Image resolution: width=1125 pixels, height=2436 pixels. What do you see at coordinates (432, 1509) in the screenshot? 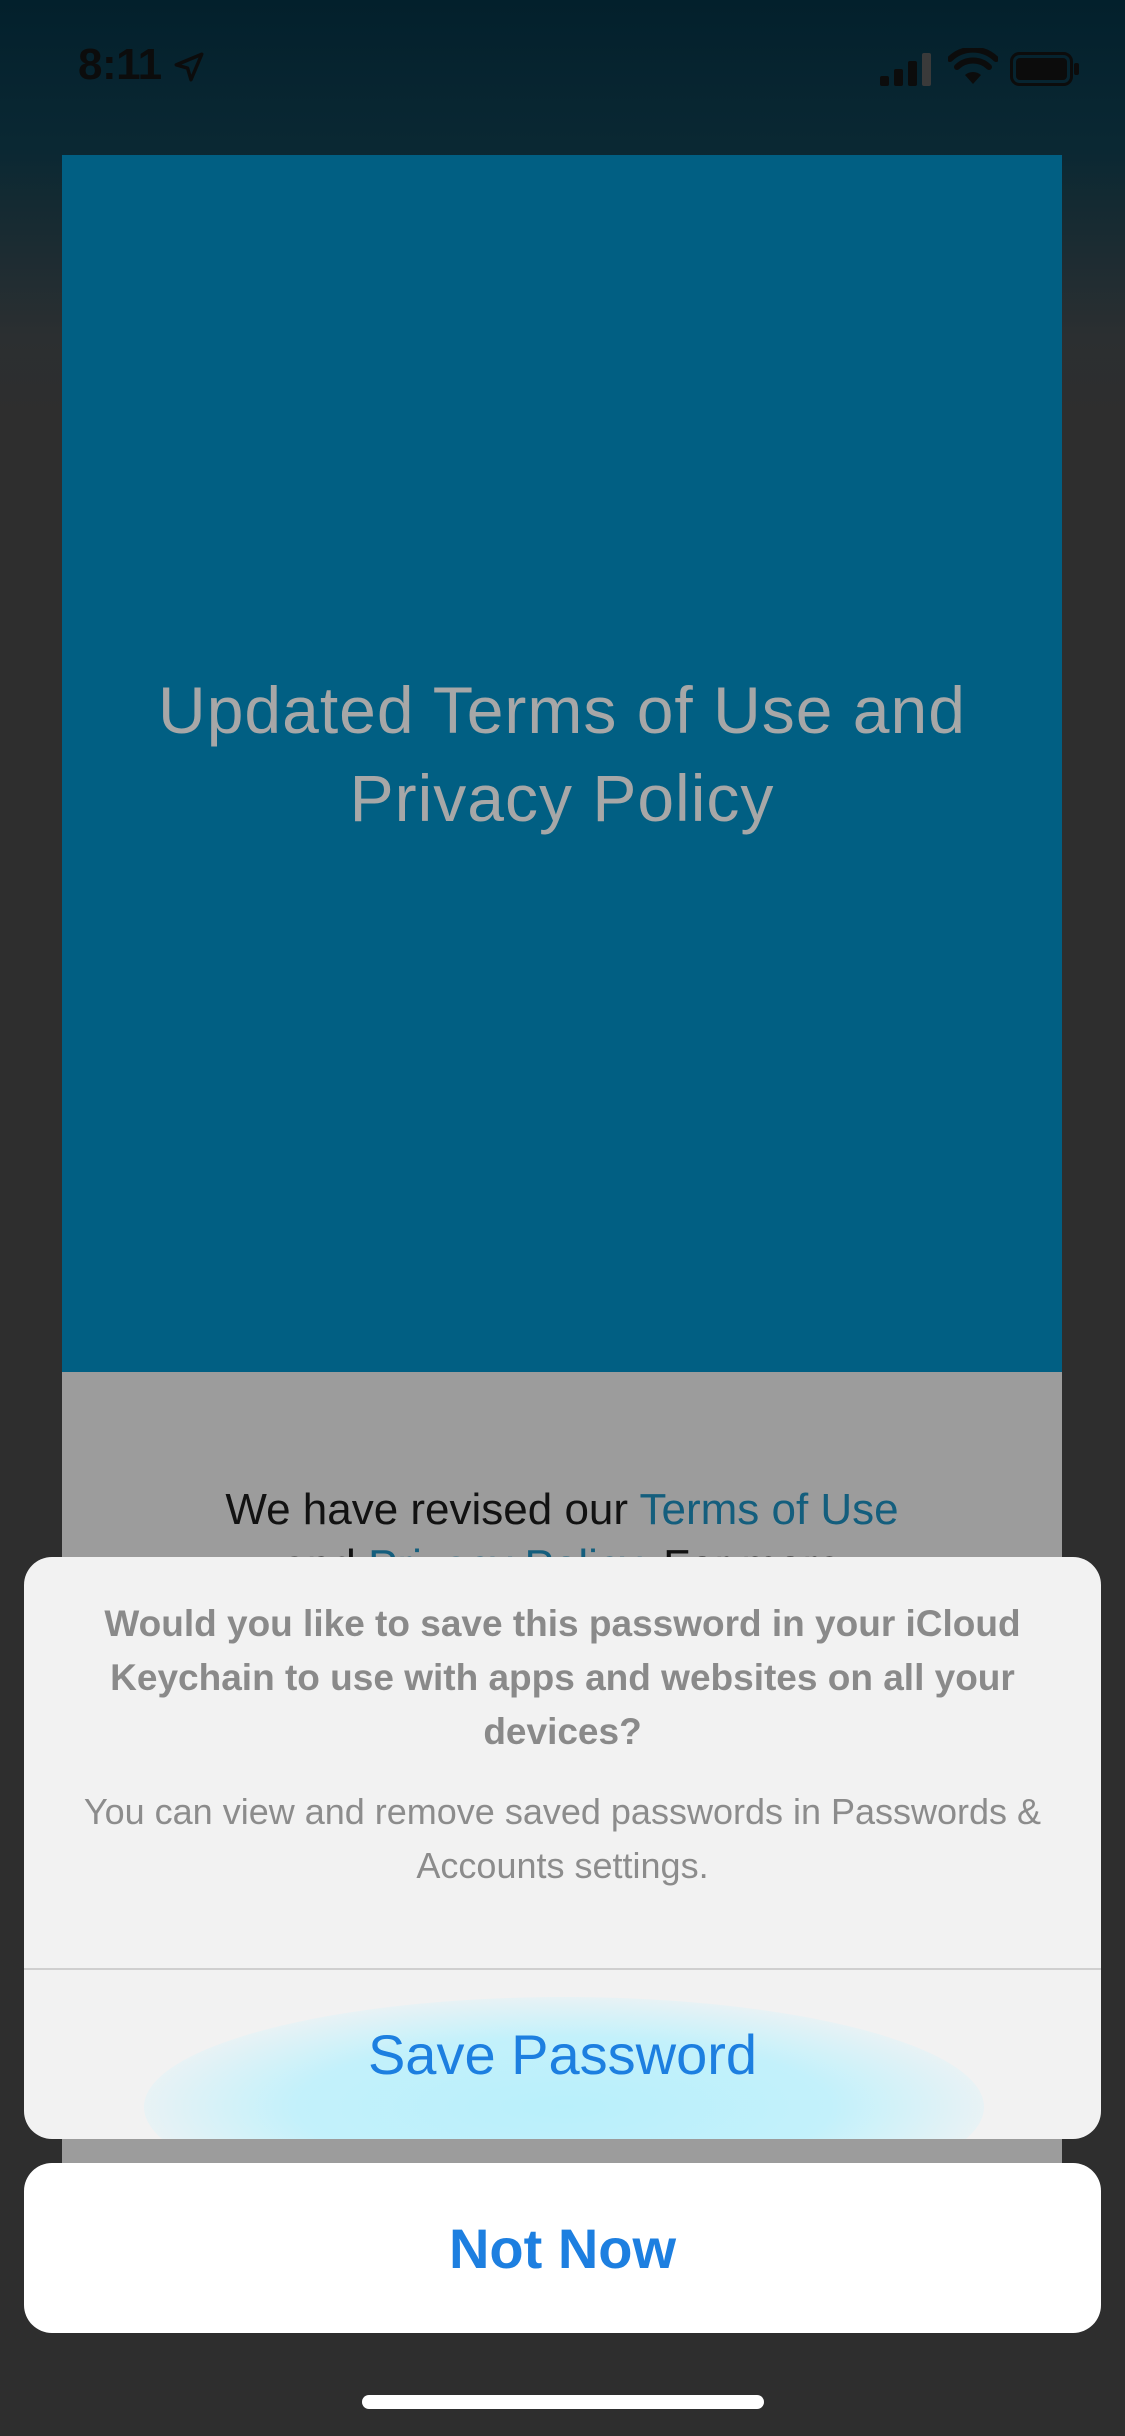
I see `terms-text-prefix: We have revised our` at bounding box center [432, 1509].